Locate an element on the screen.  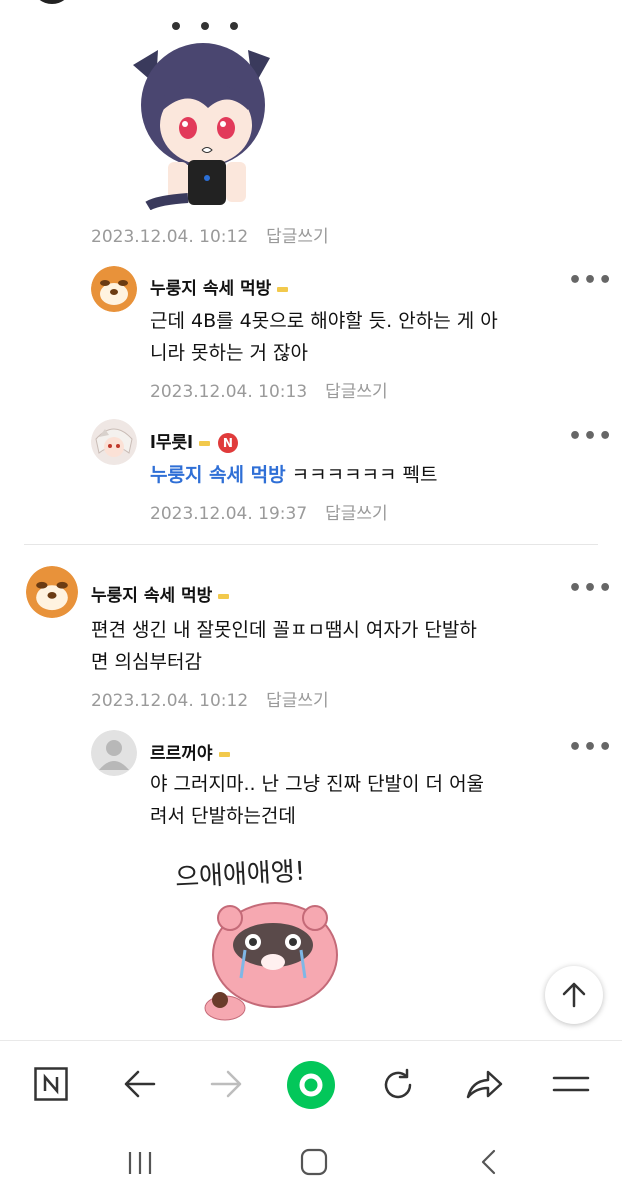
comment-author: 르르꺼야 is located at coordinates (190, 751).